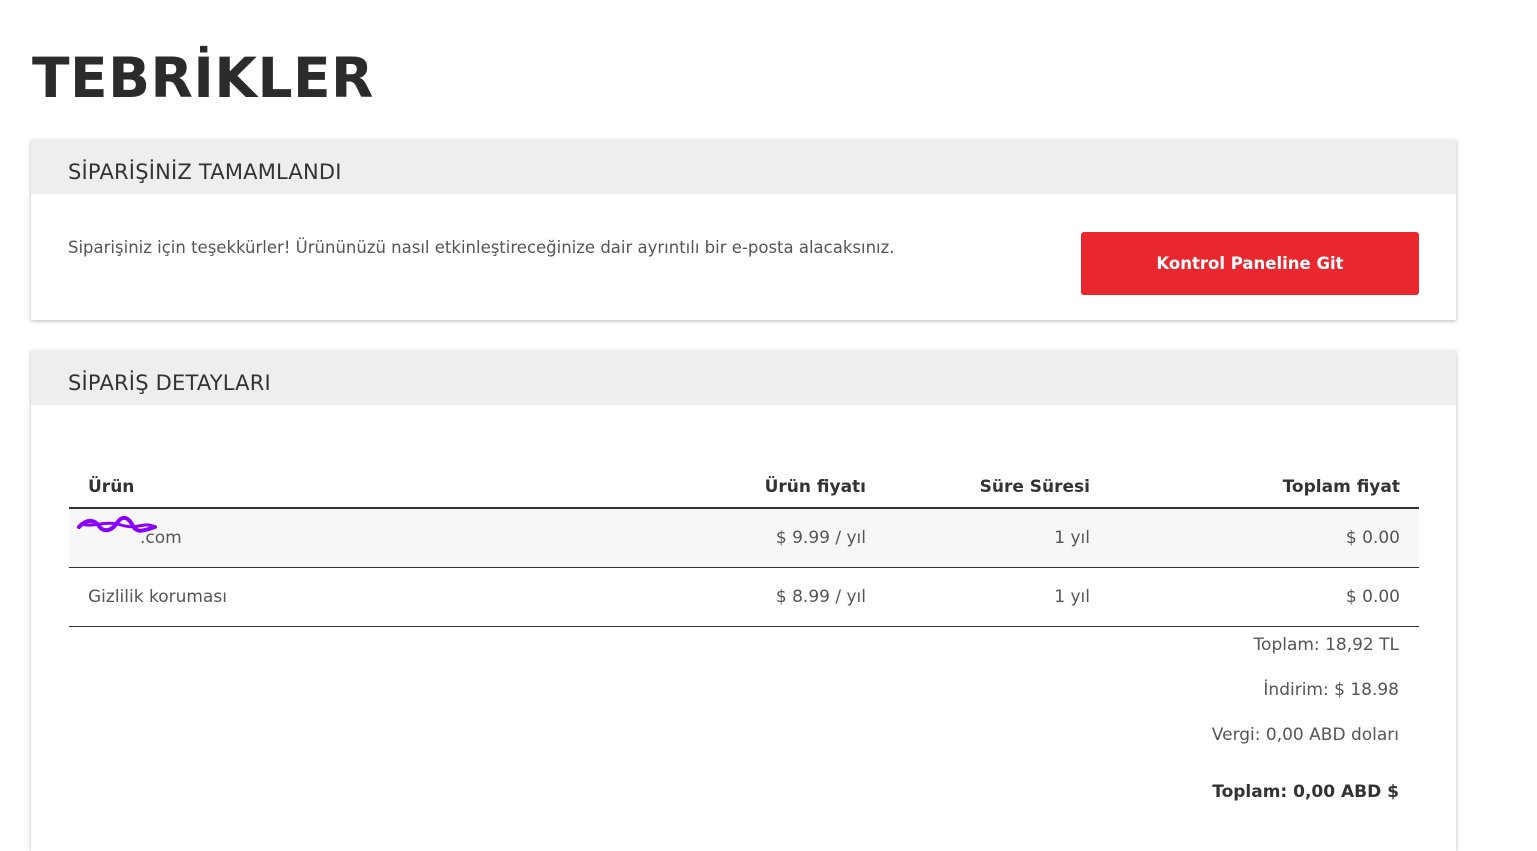 The width and height of the screenshot is (1537, 851). Describe the element at coordinates (358, 485) in the screenshot. I see `column-header-product: Ürün` at that location.